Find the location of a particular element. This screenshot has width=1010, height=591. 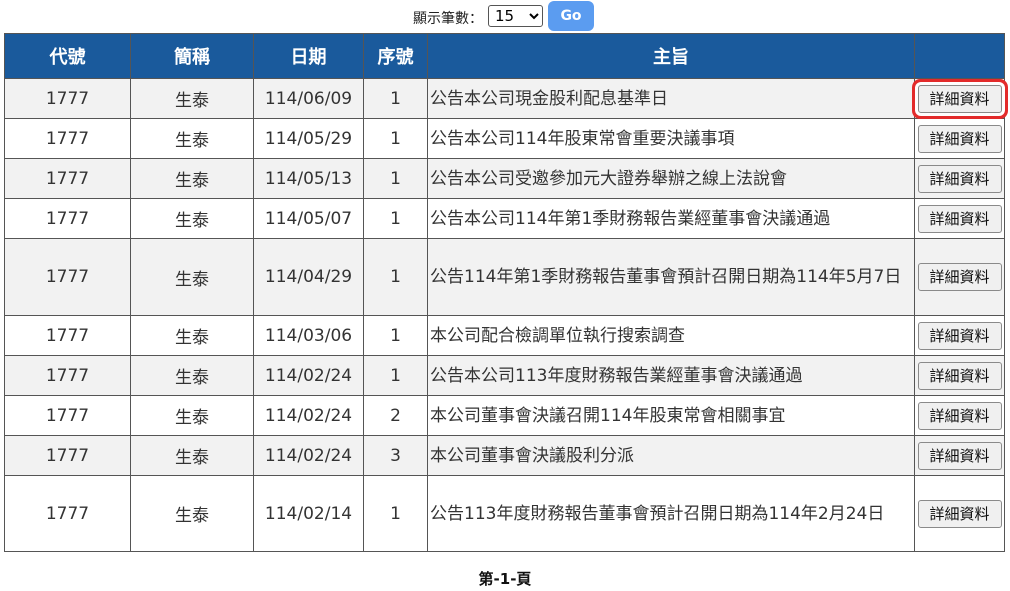

cell-subject: 公告本公司114年第1季財務報告業經董事會決議通過 is located at coordinates (671, 218).